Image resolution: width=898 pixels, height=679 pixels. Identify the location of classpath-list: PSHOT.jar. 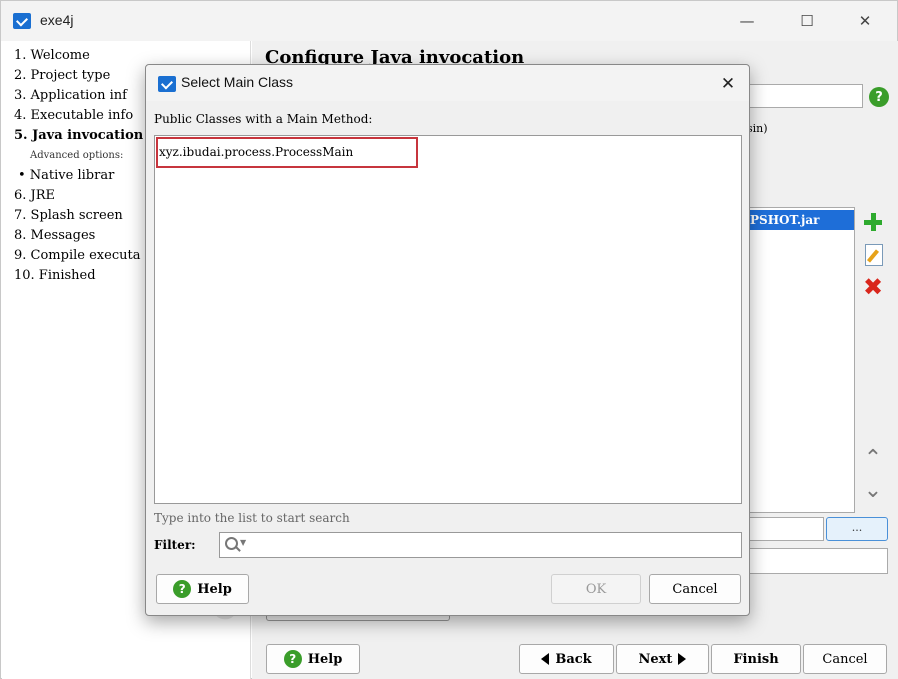
(801, 360).